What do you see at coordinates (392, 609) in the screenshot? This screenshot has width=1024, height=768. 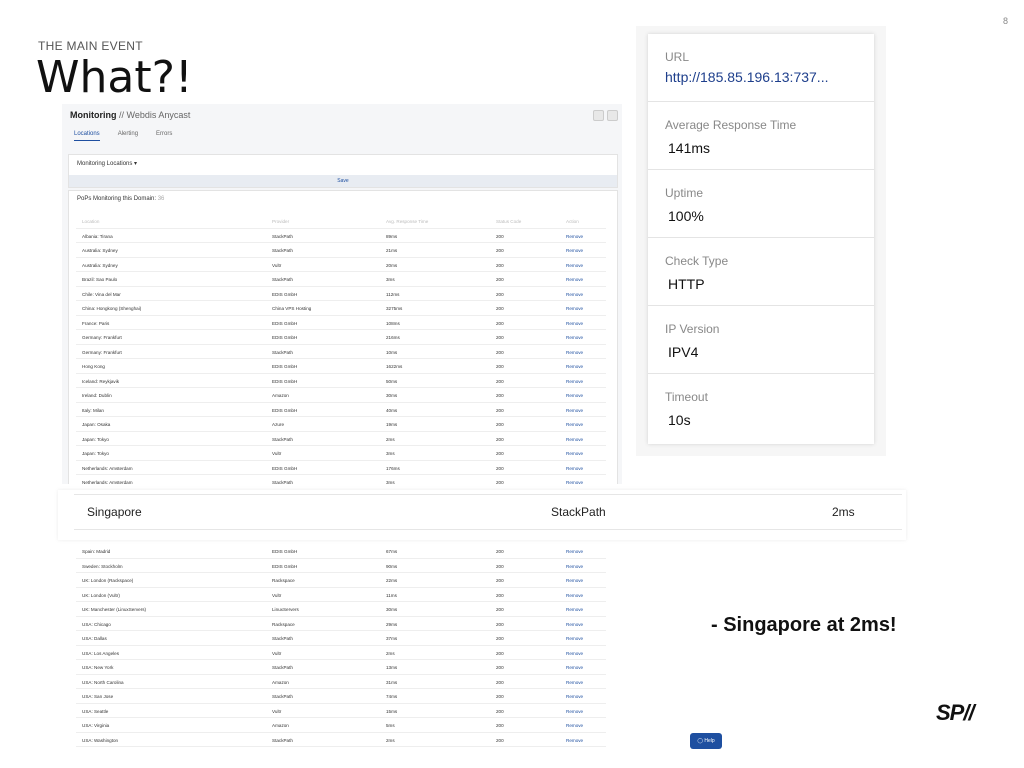 I see `row-response-time: 30ms` at bounding box center [392, 609].